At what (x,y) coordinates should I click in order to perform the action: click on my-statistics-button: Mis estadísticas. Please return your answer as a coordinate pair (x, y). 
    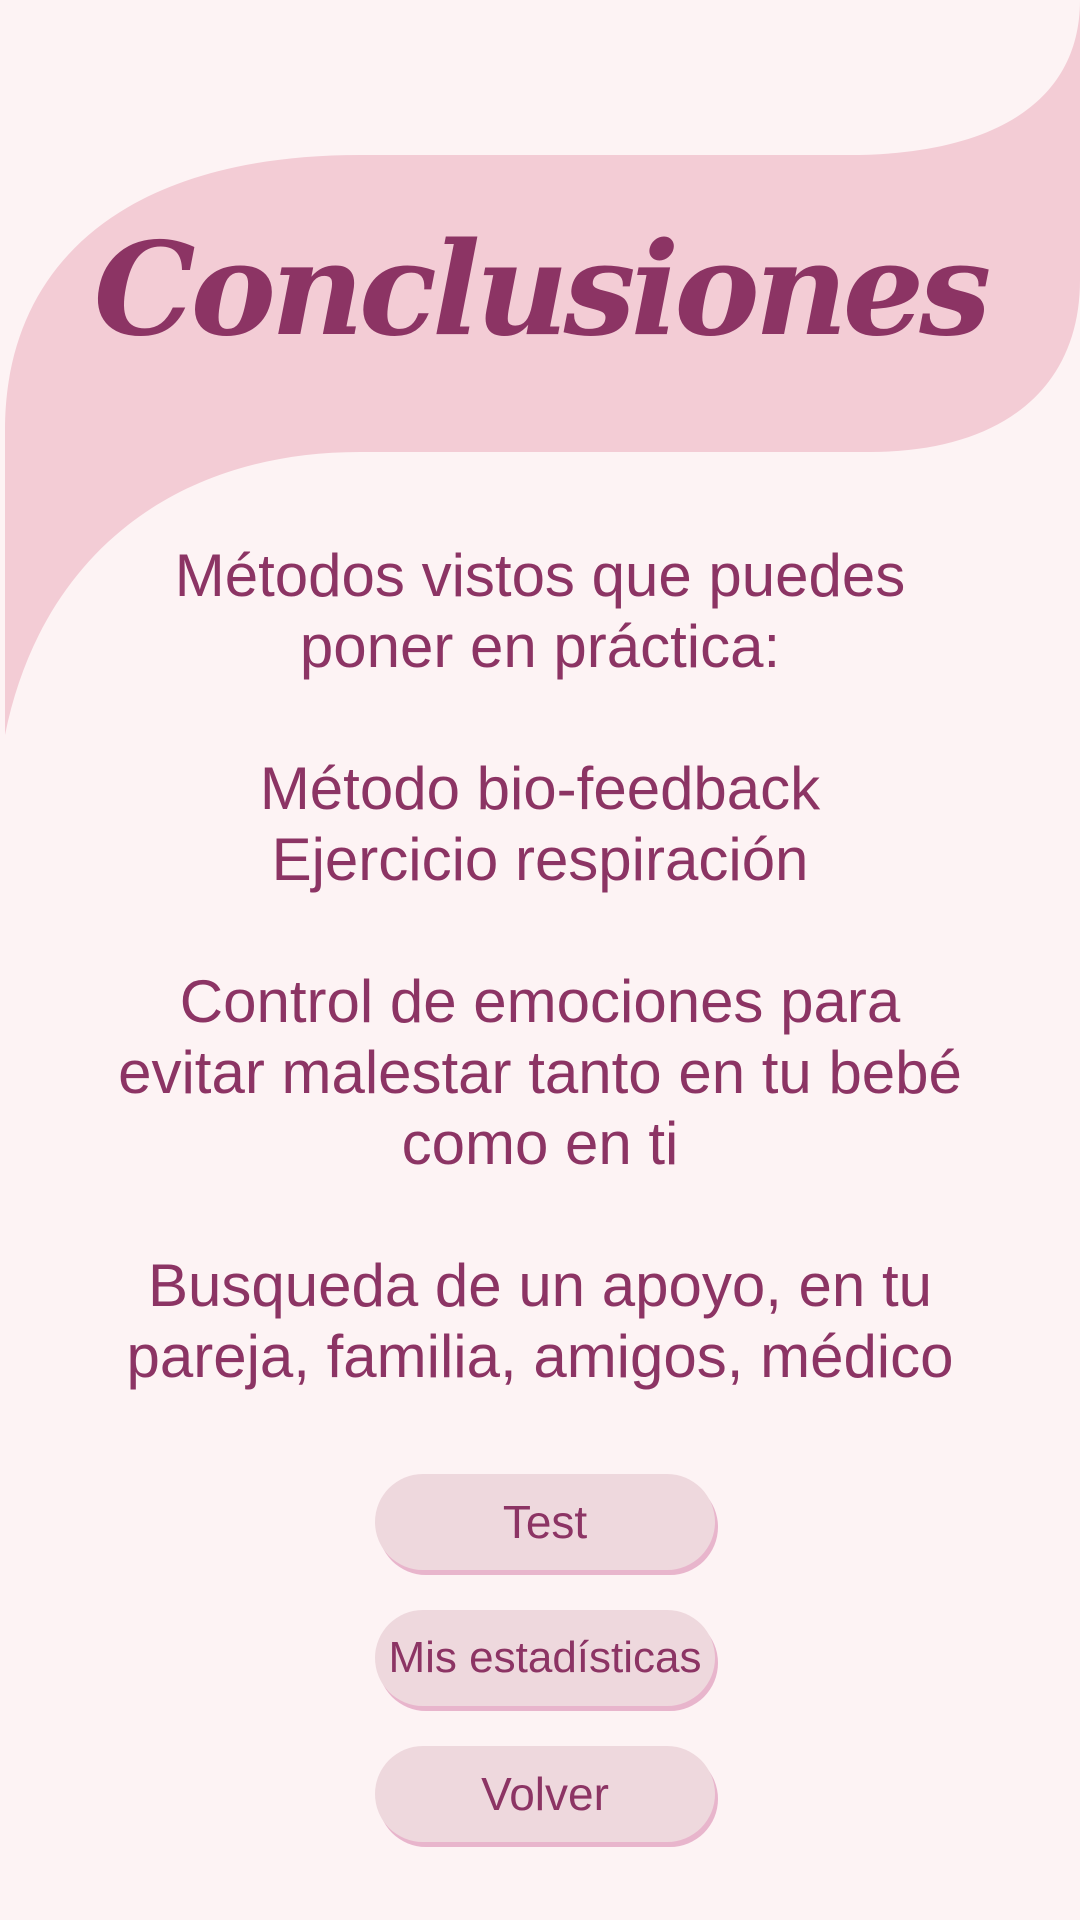
    Looking at the image, I should click on (545, 1658).